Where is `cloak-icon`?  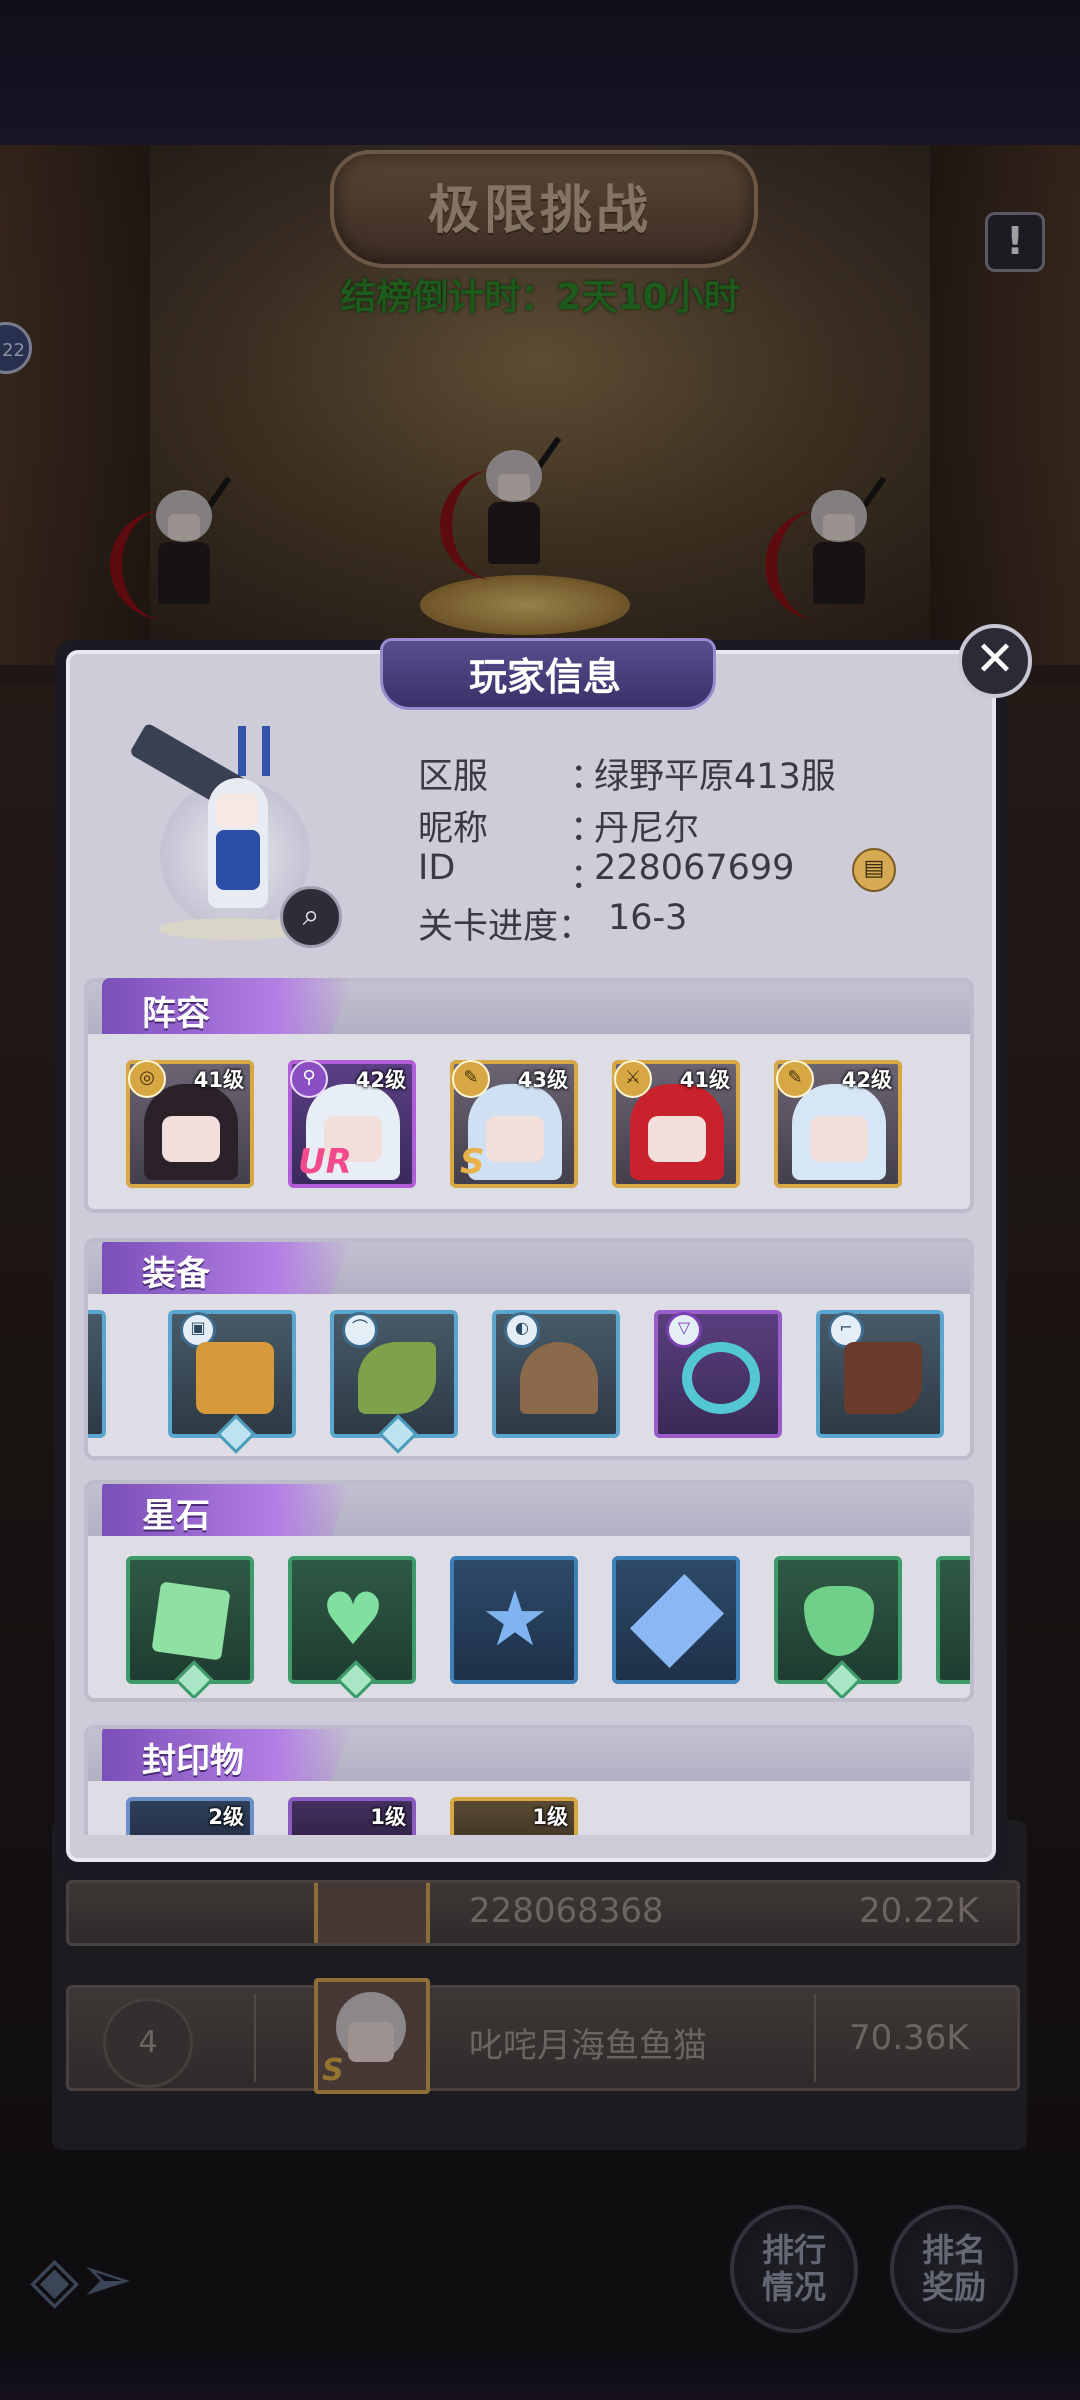
cloak-icon is located at coordinates (559, 1378).